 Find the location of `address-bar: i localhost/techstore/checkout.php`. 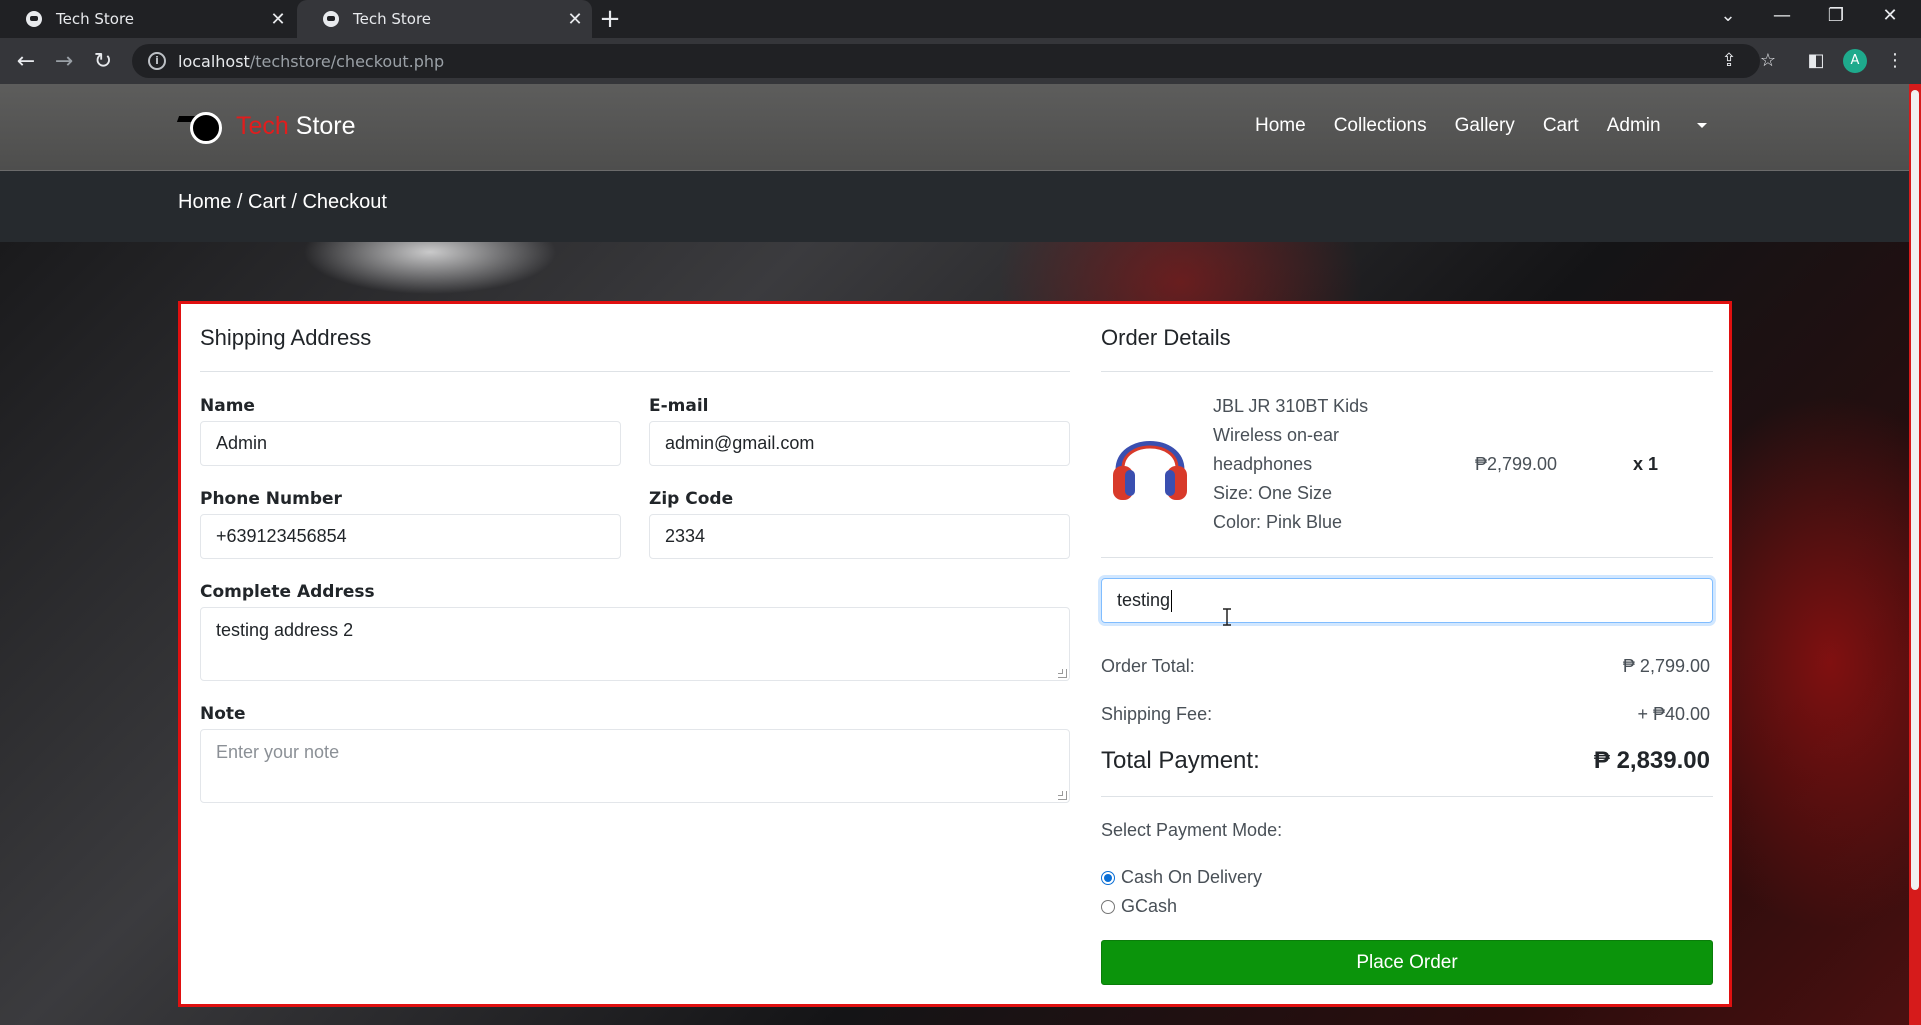

address-bar: i localhost/techstore/checkout.php is located at coordinates (946, 61).